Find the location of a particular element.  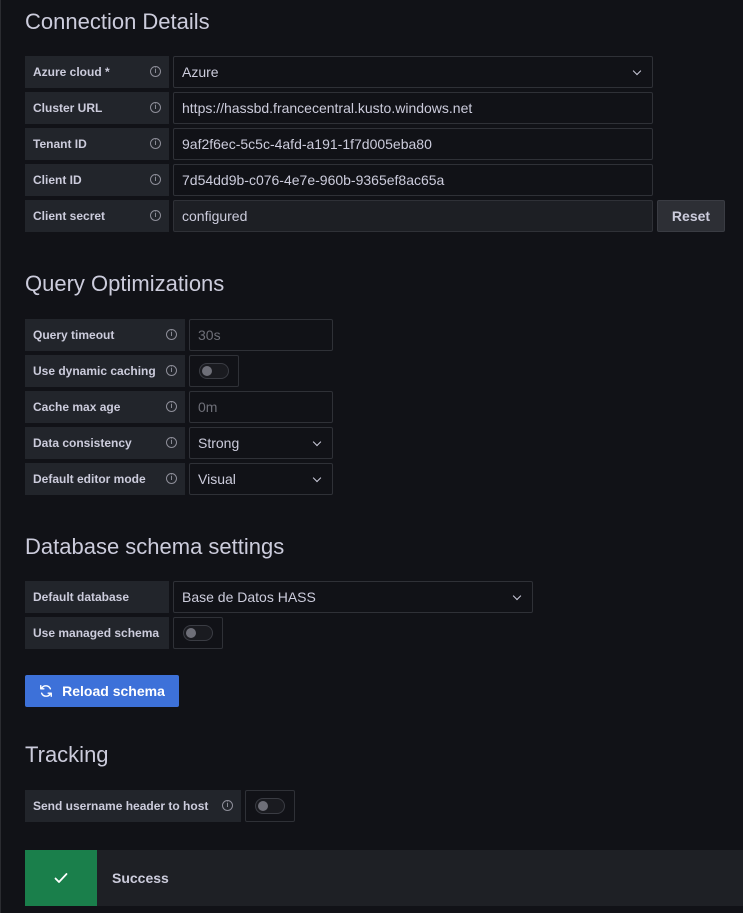

client-secret-value: configured is located at coordinates (215, 216).